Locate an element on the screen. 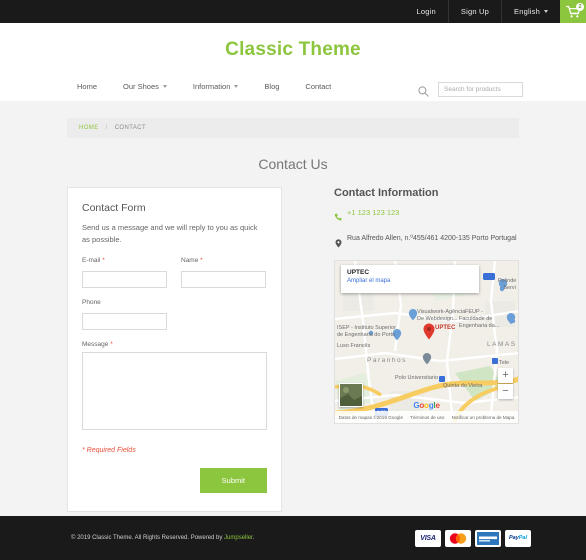  login-label: Login is located at coordinates (426, 11).